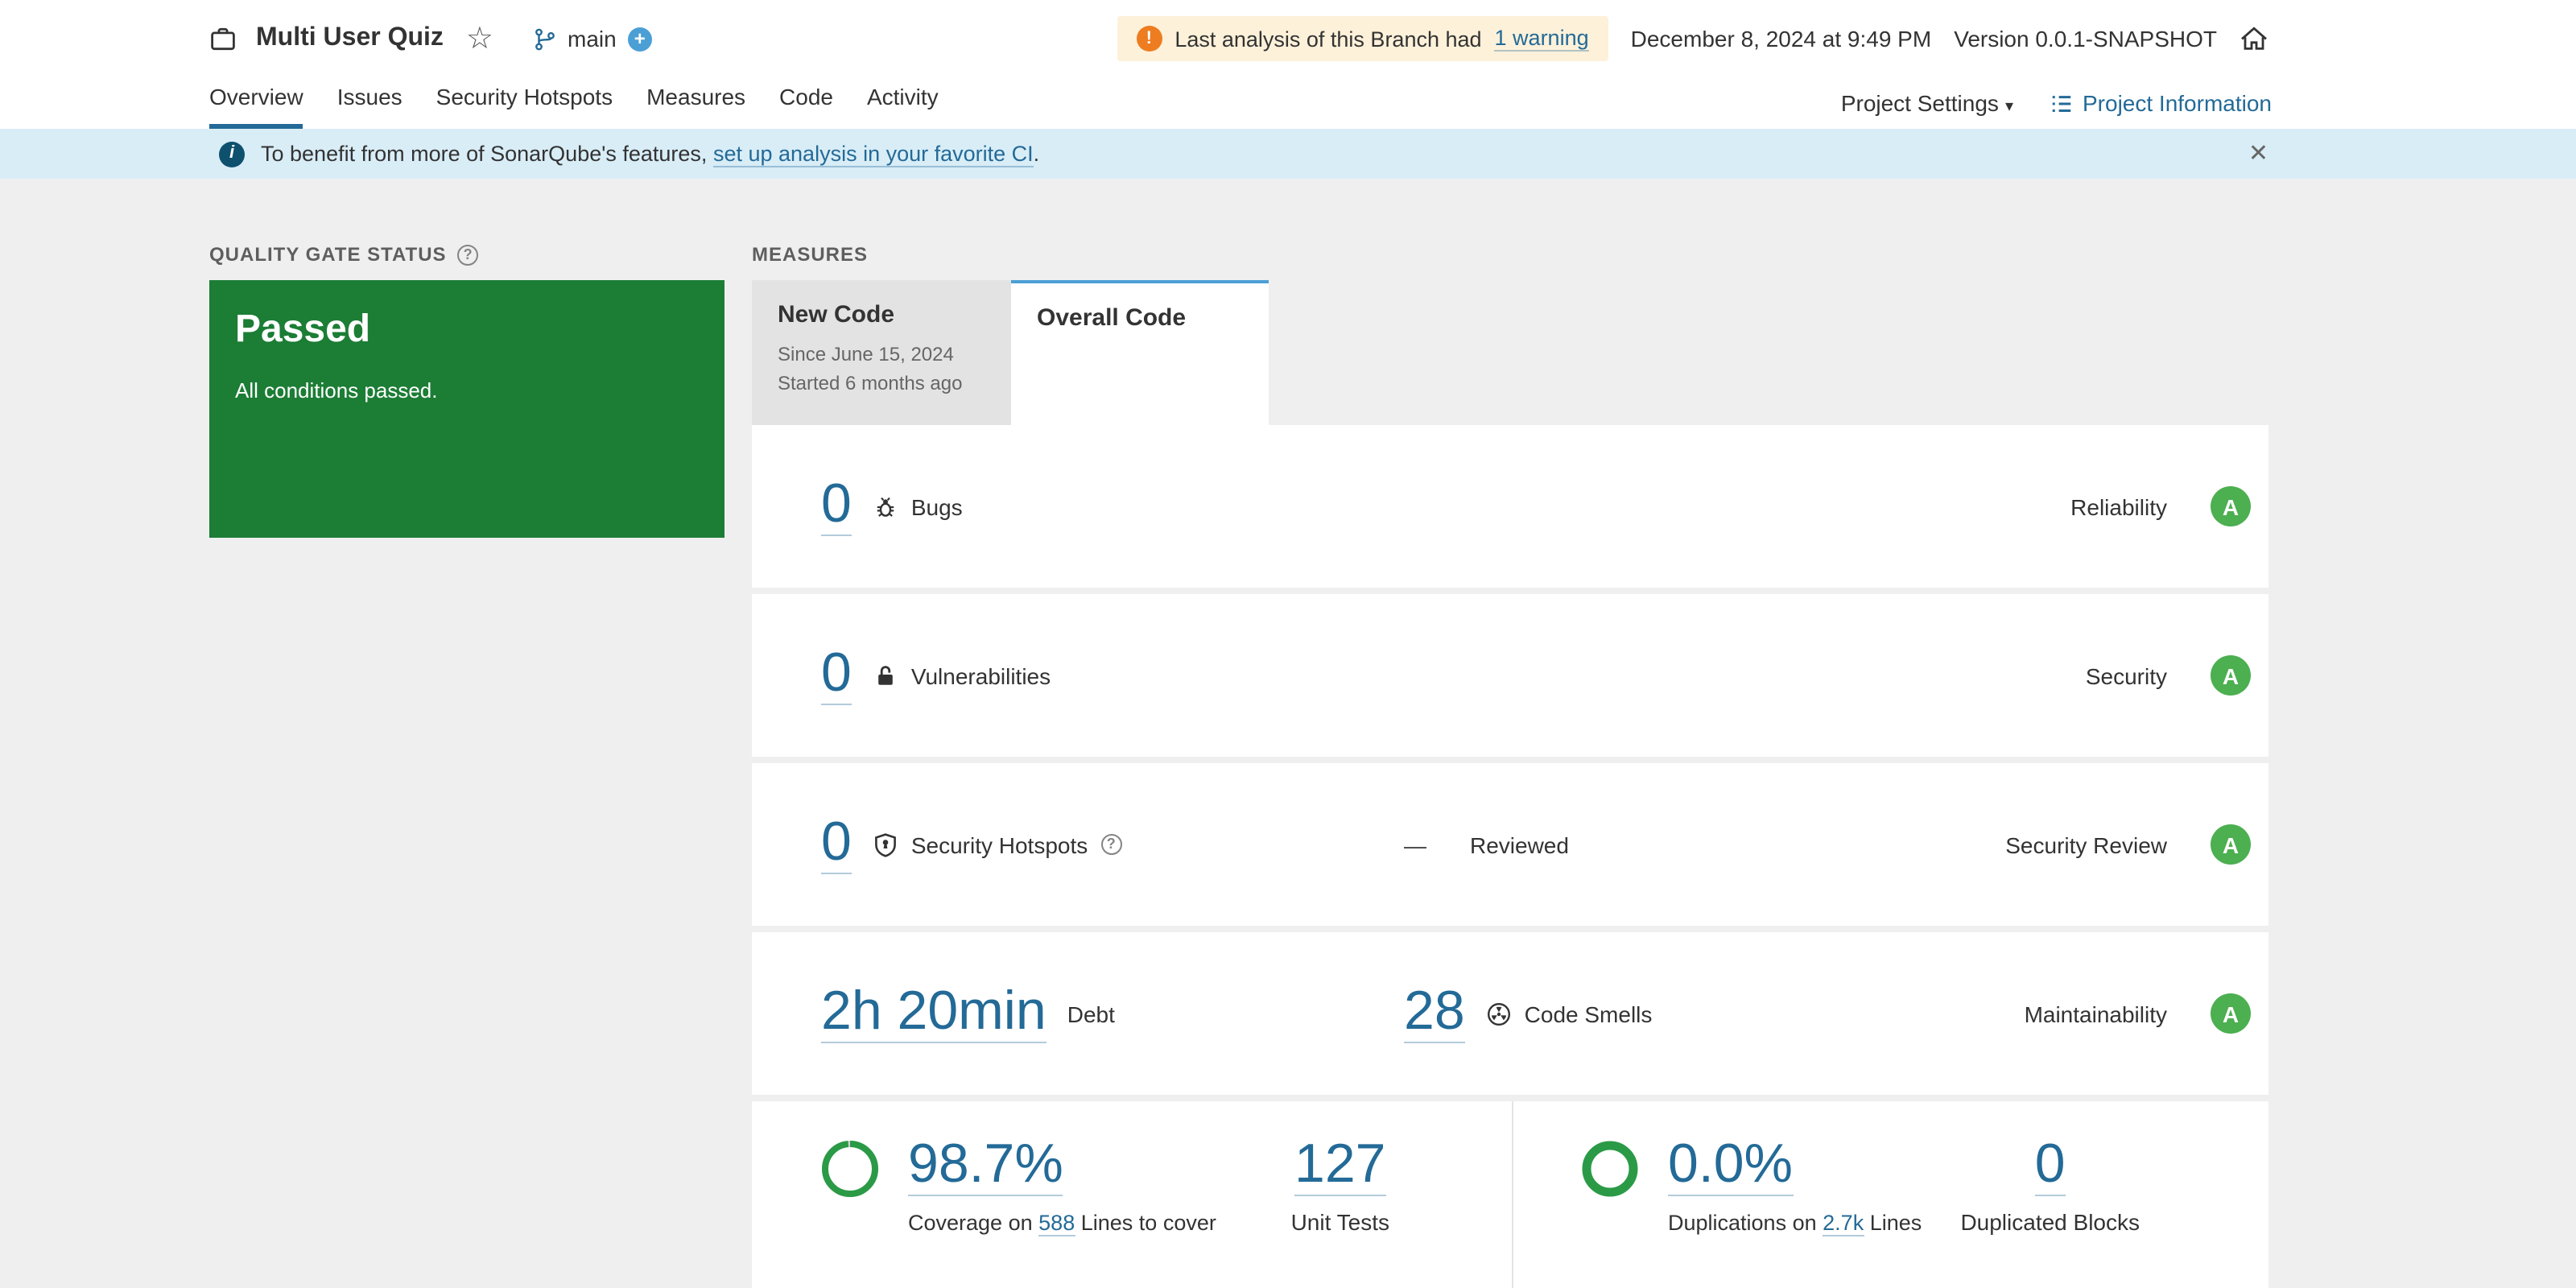  Describe the element at coordinates (1541, 39) in the screenshot. I see `warning-link: 1 warning` at that location.